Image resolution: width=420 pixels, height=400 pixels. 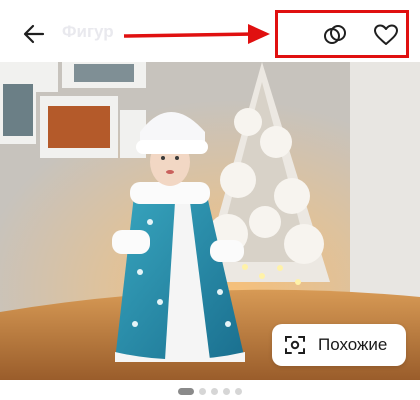 What do you see at coordinates (196, 34) in the screenshot?
I see `annotation-arrow` at bounding box center [196, 34].